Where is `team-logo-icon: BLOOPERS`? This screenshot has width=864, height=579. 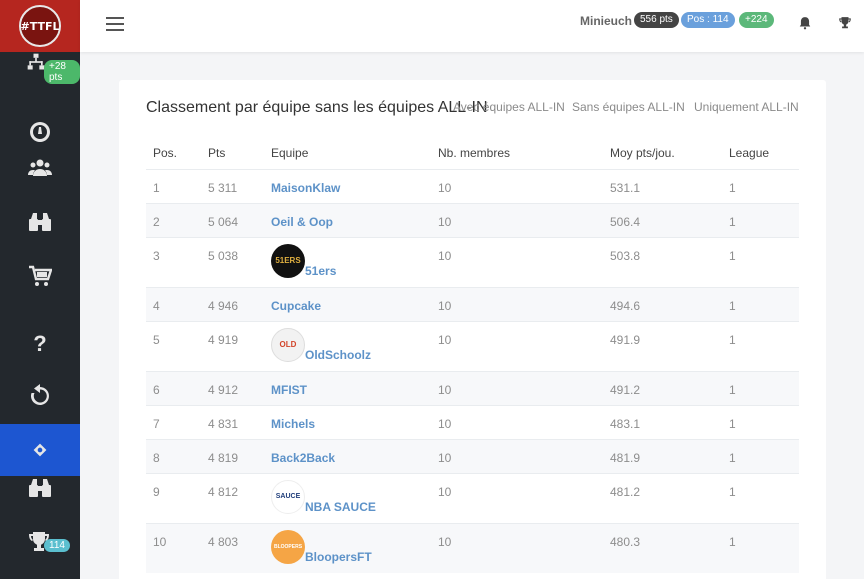
team-logo-icon: BLOOPERS is located at coordinates (288, 546).